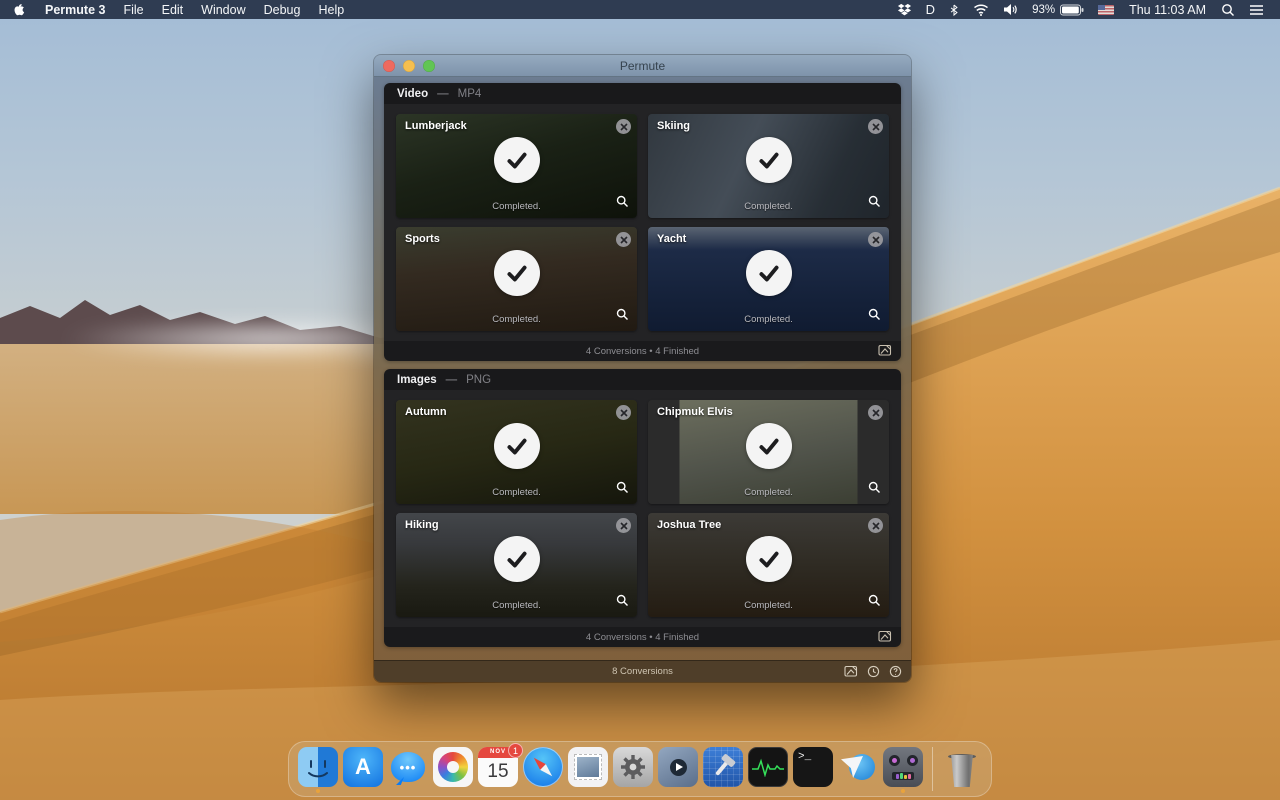 The height and width of the screenshot is (800, 1280). Describe the element at coordinates (678, 769) in the screenshot. I see `dock-quicktime-player-icon` at that location.